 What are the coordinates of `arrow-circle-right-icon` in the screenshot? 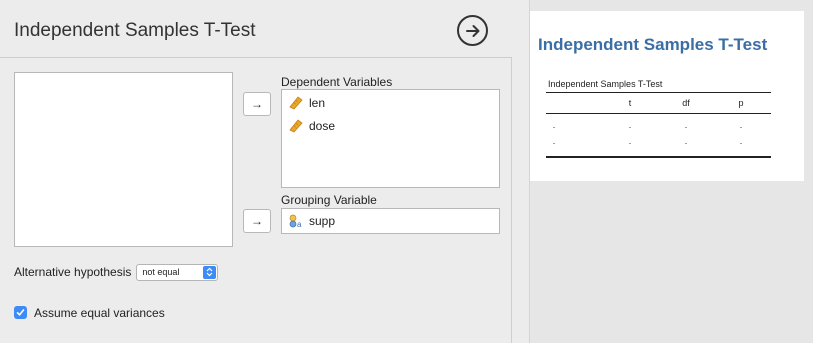 It's located at (472, 30).